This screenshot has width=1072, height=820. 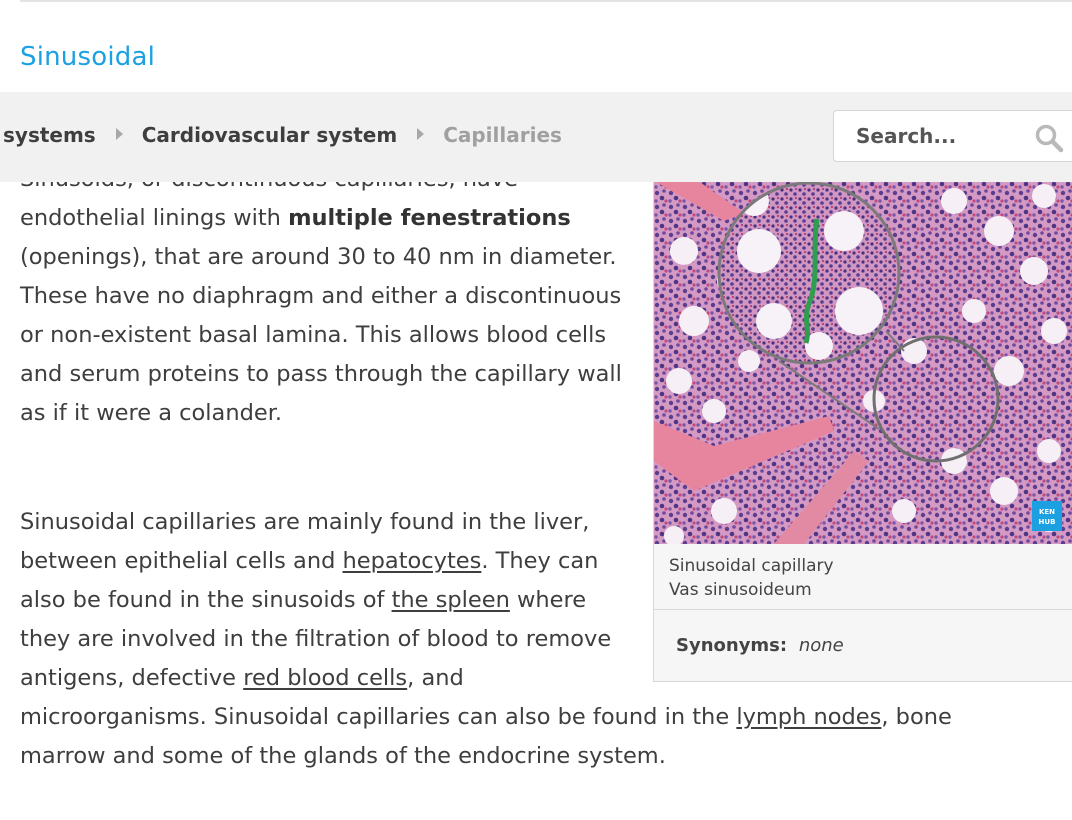 I want to click on breadcrumb: systems Cardiovascular system Capillaries, so click(x=282, y=135).